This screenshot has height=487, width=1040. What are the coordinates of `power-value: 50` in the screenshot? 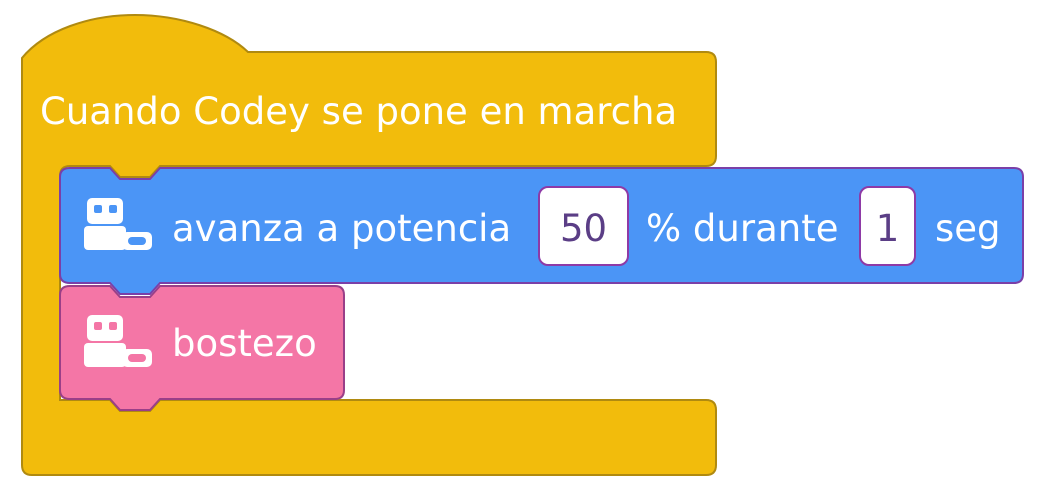 It's located at (583, 228).